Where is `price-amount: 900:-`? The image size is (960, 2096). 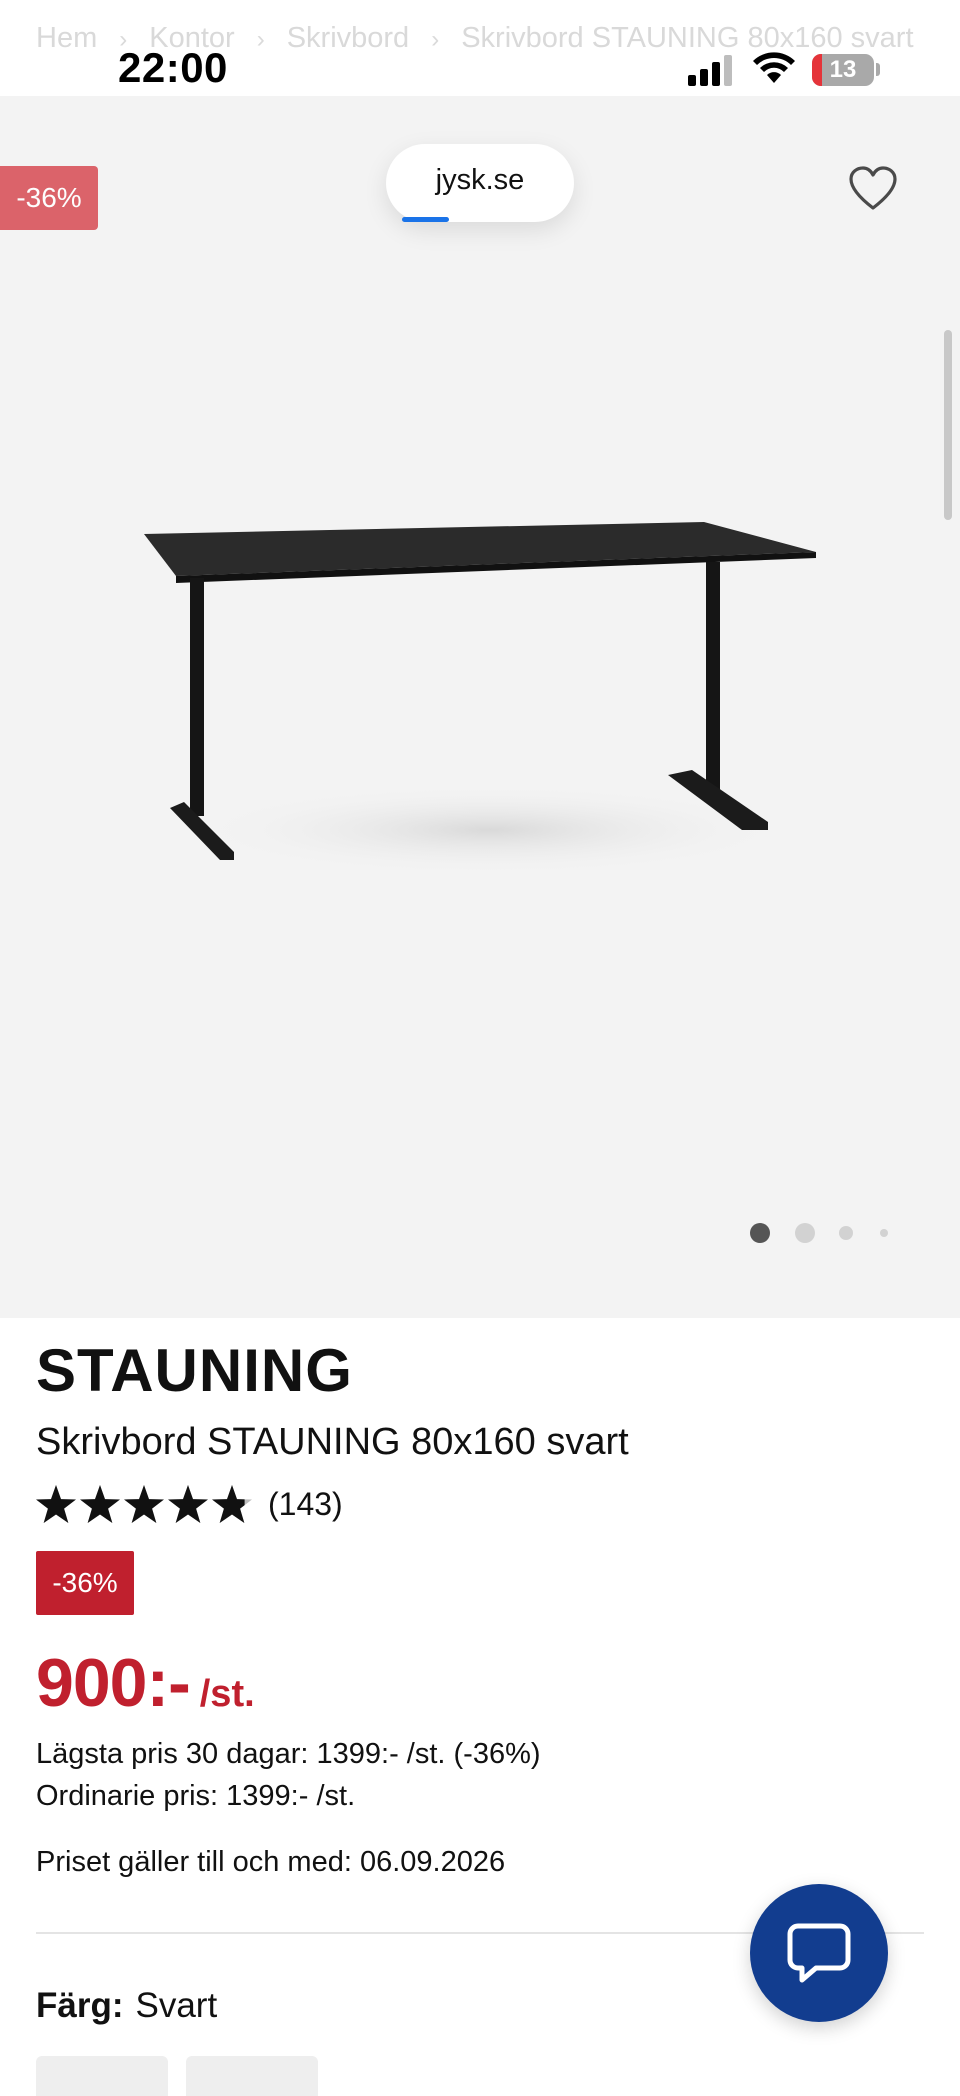 price-amount: 900:- is located at coordinates (113, 1683).